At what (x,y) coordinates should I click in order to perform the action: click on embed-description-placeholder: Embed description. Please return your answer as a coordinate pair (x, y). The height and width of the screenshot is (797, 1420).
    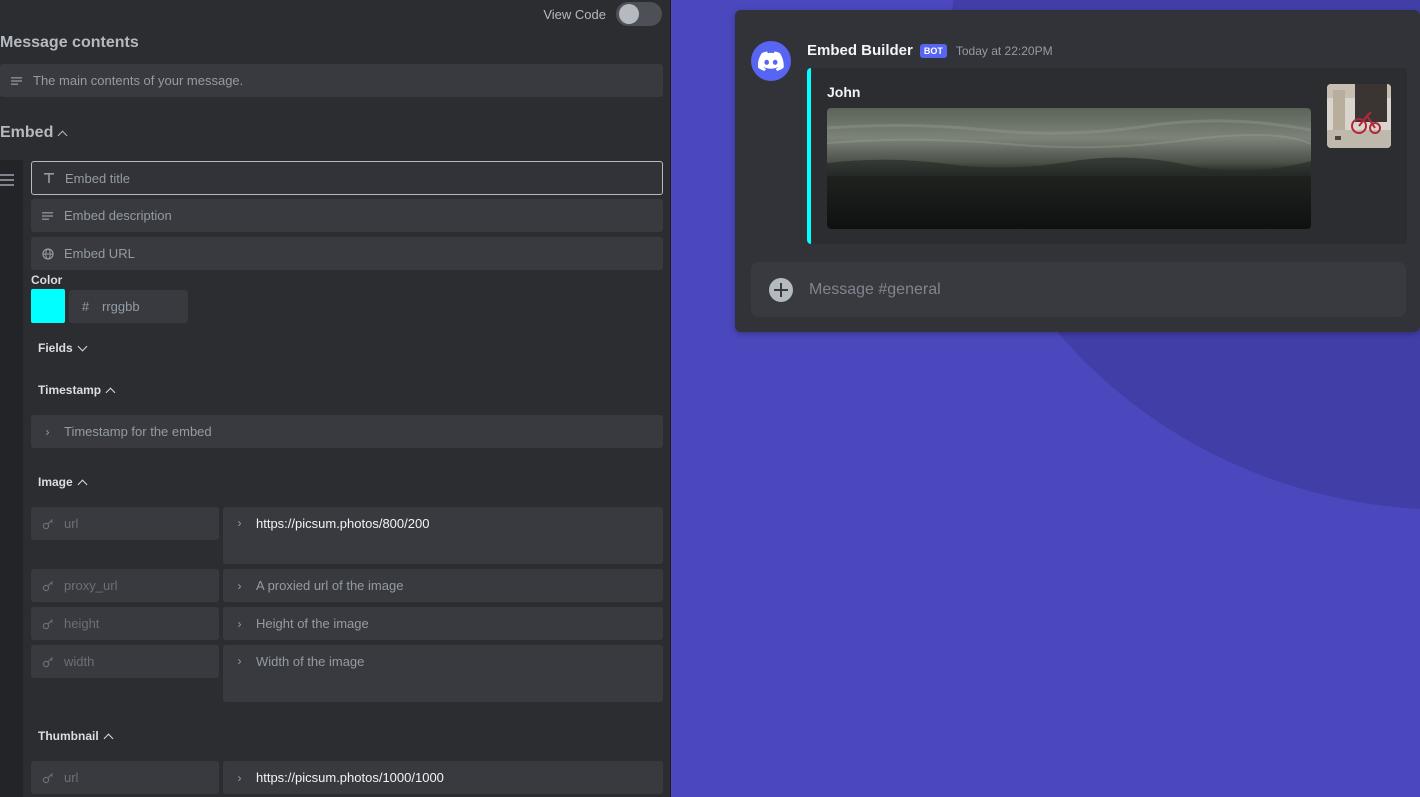
    Looking at the image, I should click on (118, 215).